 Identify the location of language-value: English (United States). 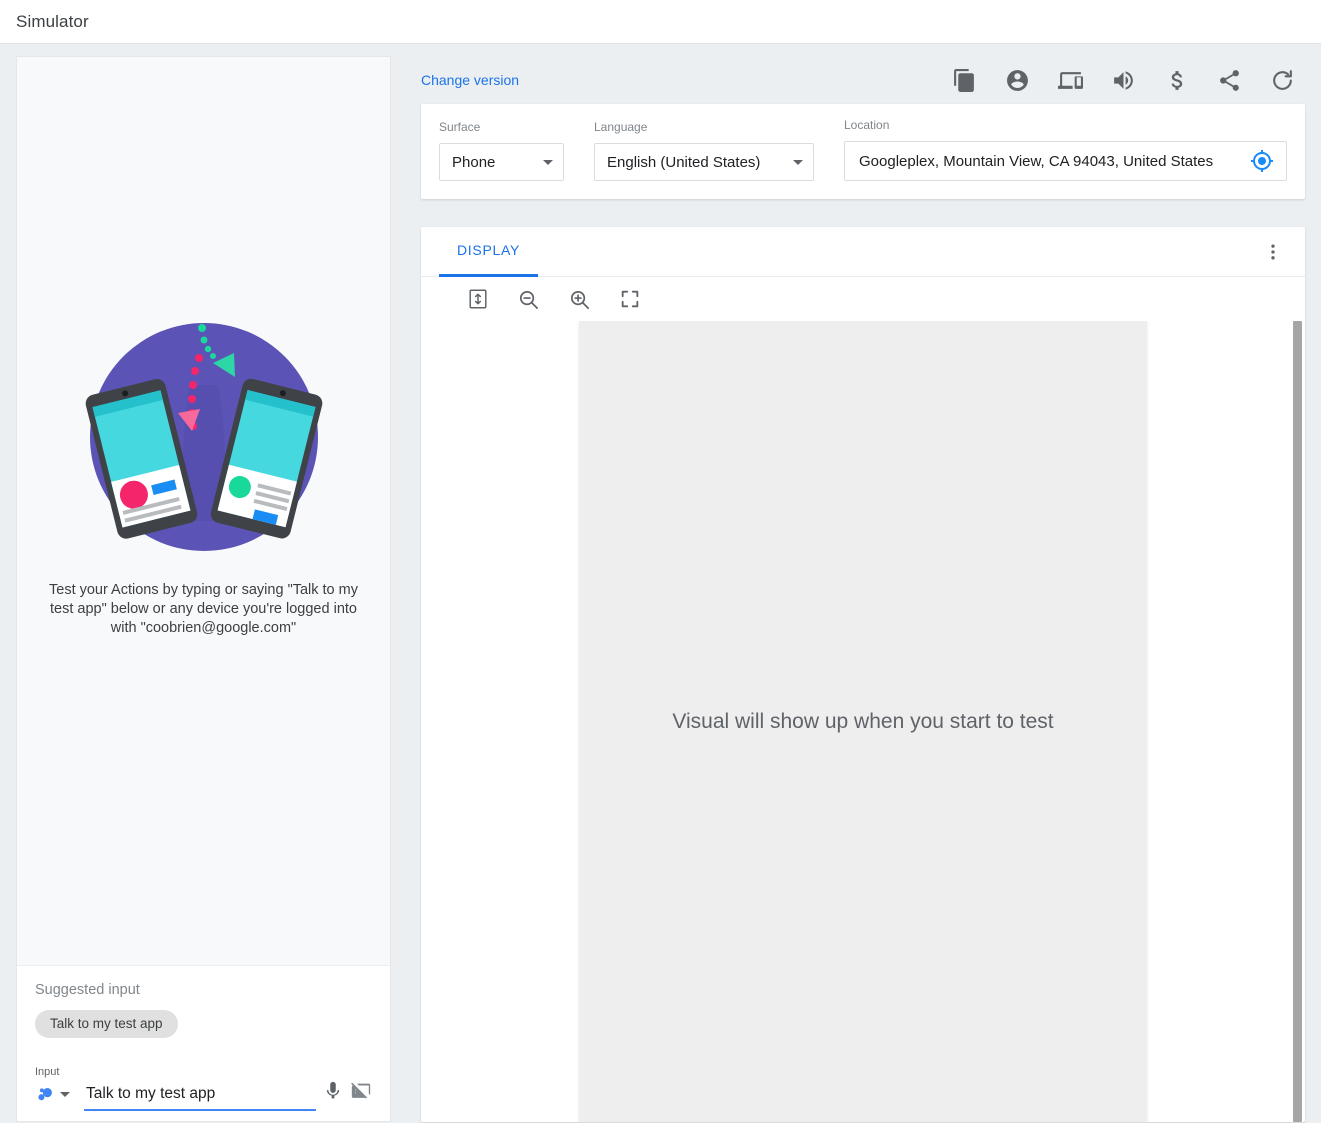
(684, 162).